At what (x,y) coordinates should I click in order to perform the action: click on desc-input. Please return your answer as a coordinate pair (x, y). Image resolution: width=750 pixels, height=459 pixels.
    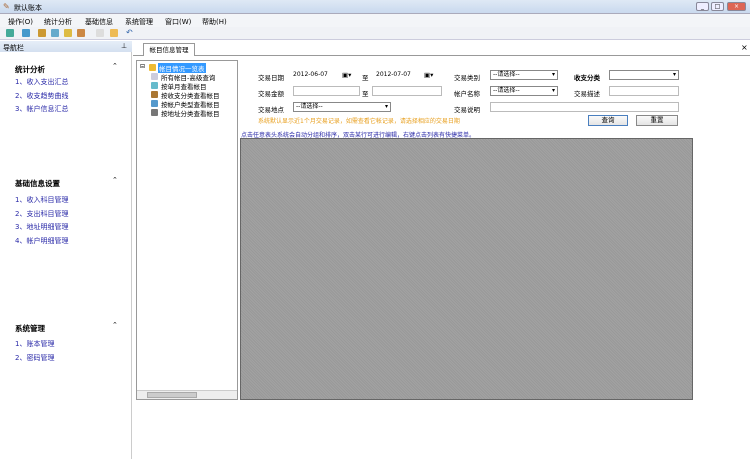
    Looking at the image, I should click on (644, 91).